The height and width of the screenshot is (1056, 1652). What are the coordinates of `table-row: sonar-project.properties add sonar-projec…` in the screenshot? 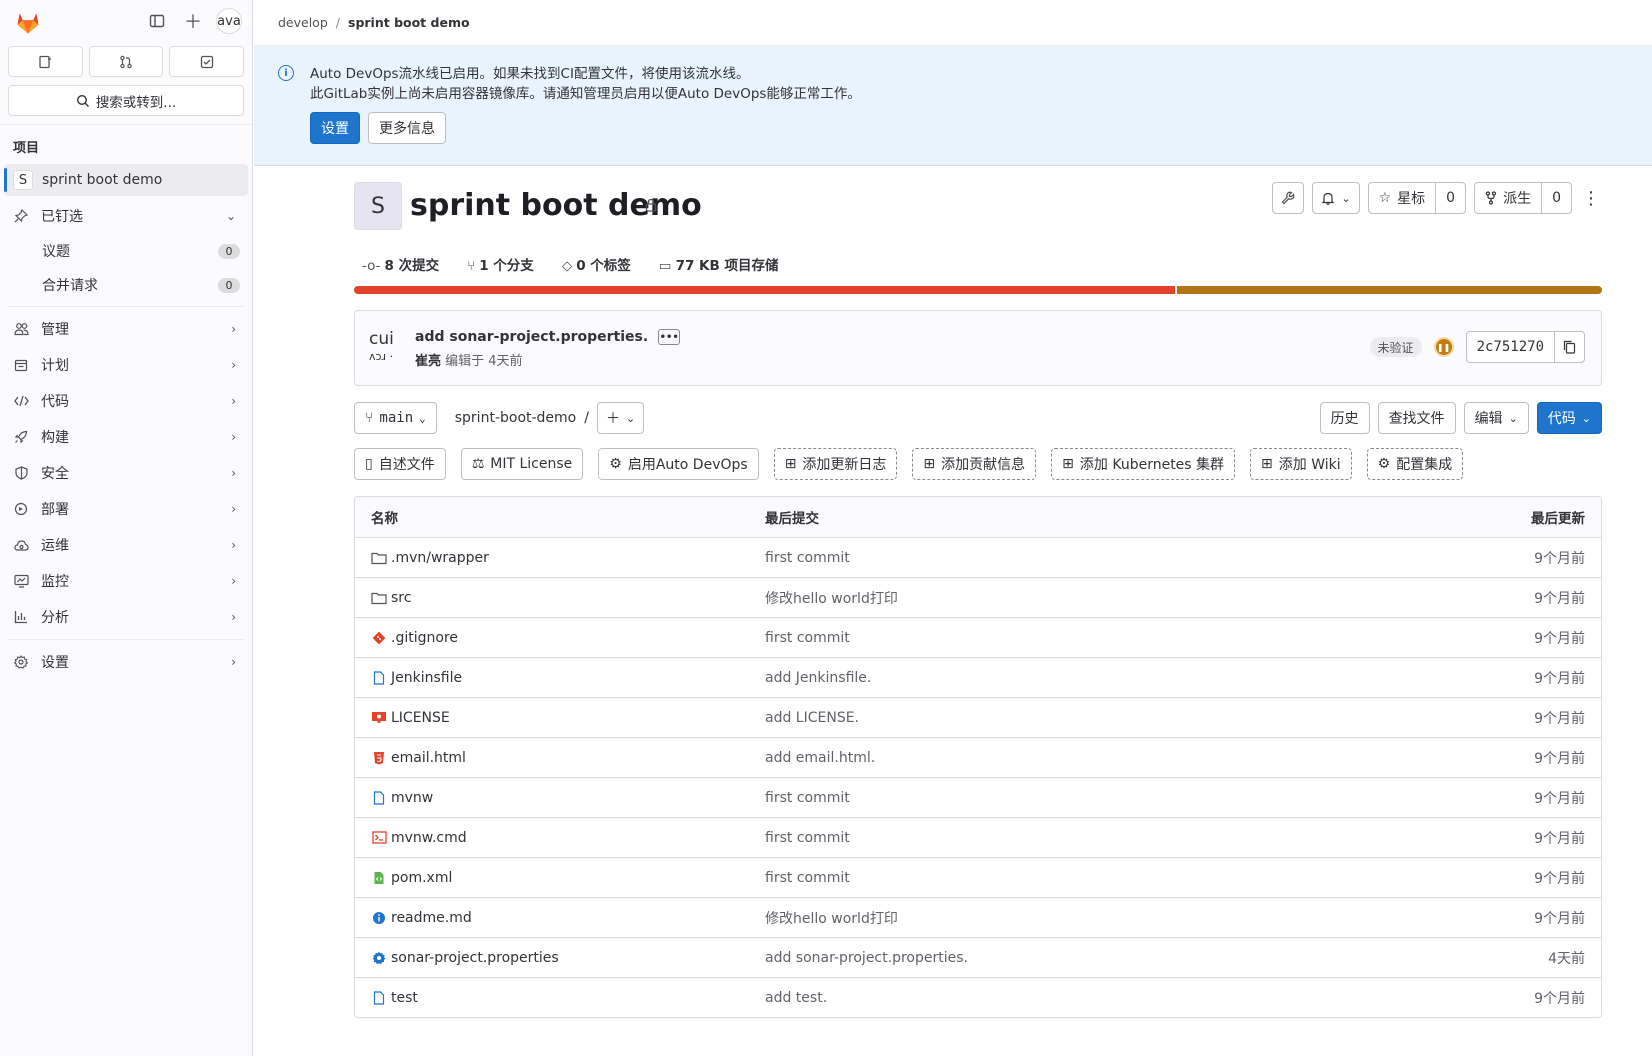 It's located at (978, 957).